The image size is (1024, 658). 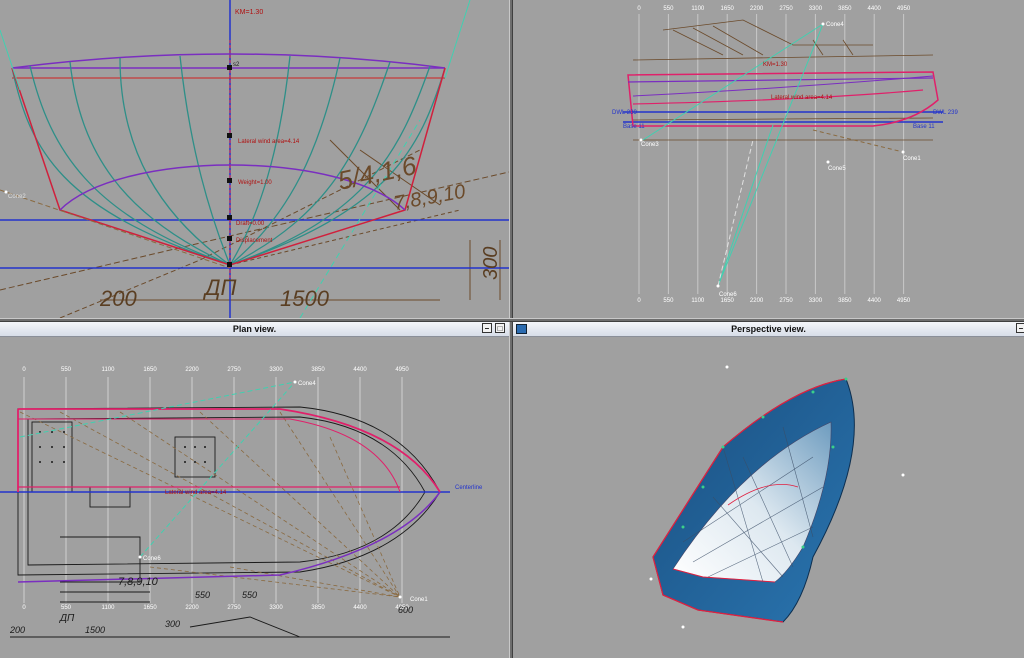 I want to click on cone2-line, so click(x=115, y=229).